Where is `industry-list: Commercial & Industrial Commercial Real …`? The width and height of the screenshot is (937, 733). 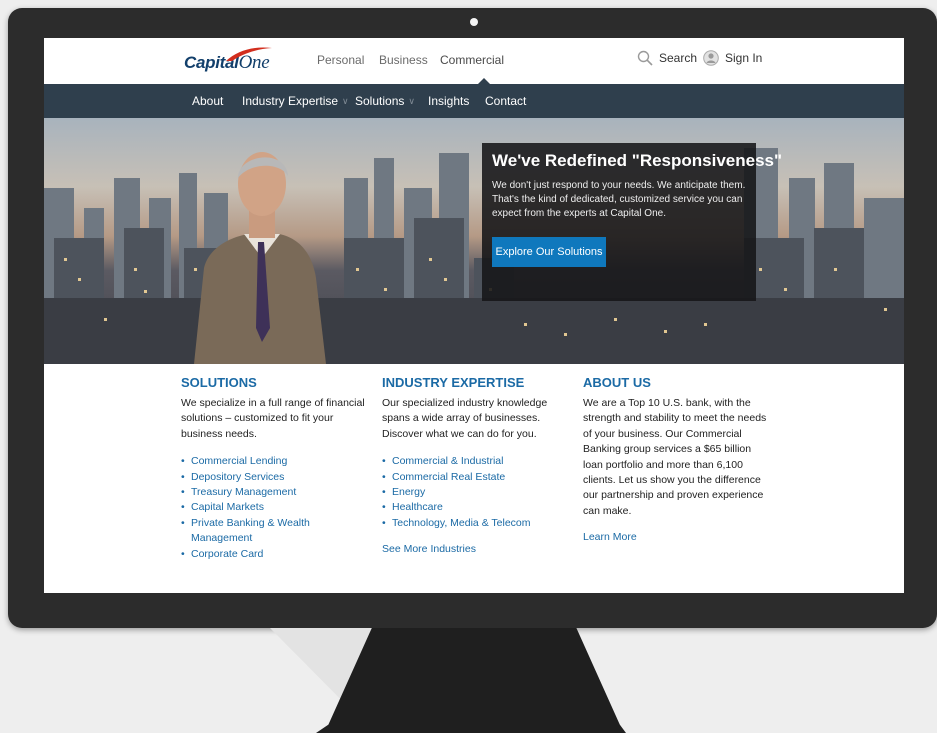 industry-list: Commercial & Industrial Commercial Real … is located at coordinates (477, 492).